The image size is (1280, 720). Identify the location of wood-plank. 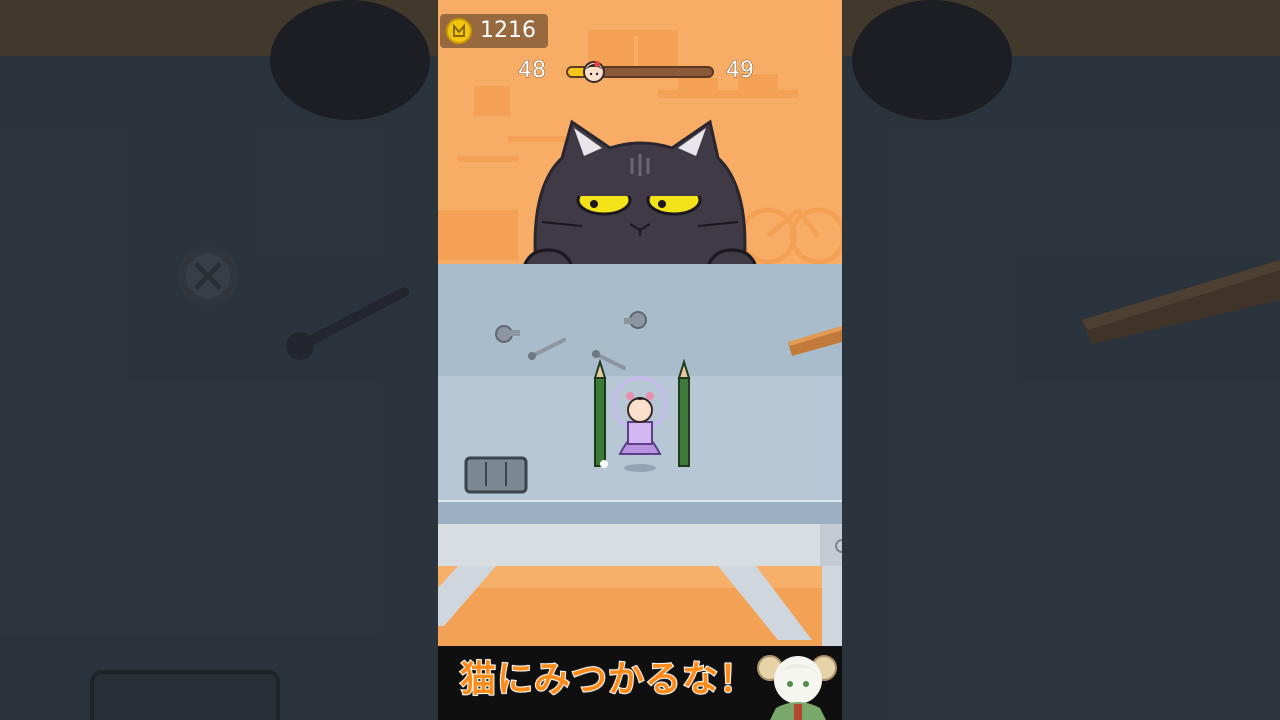
(815, 341).